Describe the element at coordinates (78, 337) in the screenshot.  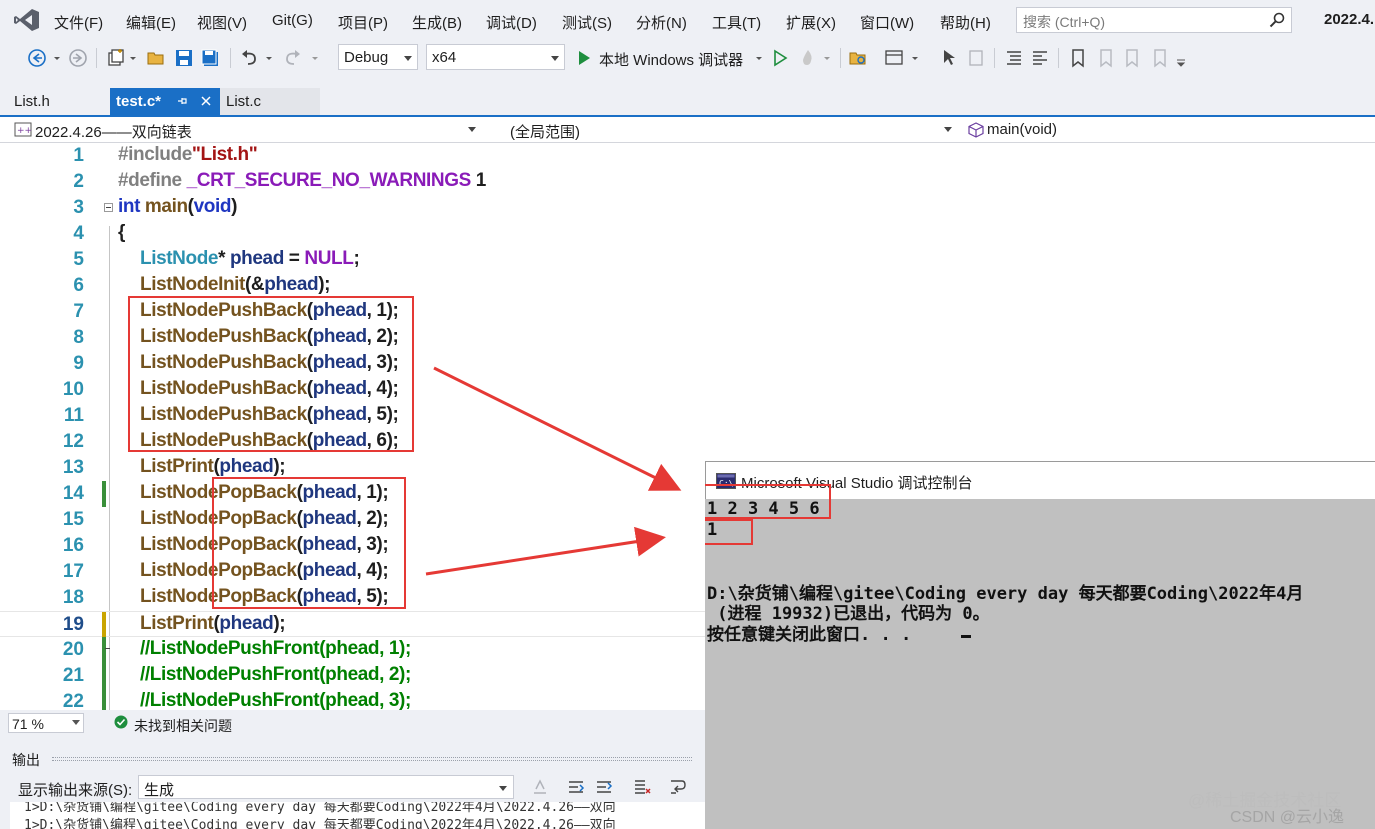
I see `line-number: 8` at that location.